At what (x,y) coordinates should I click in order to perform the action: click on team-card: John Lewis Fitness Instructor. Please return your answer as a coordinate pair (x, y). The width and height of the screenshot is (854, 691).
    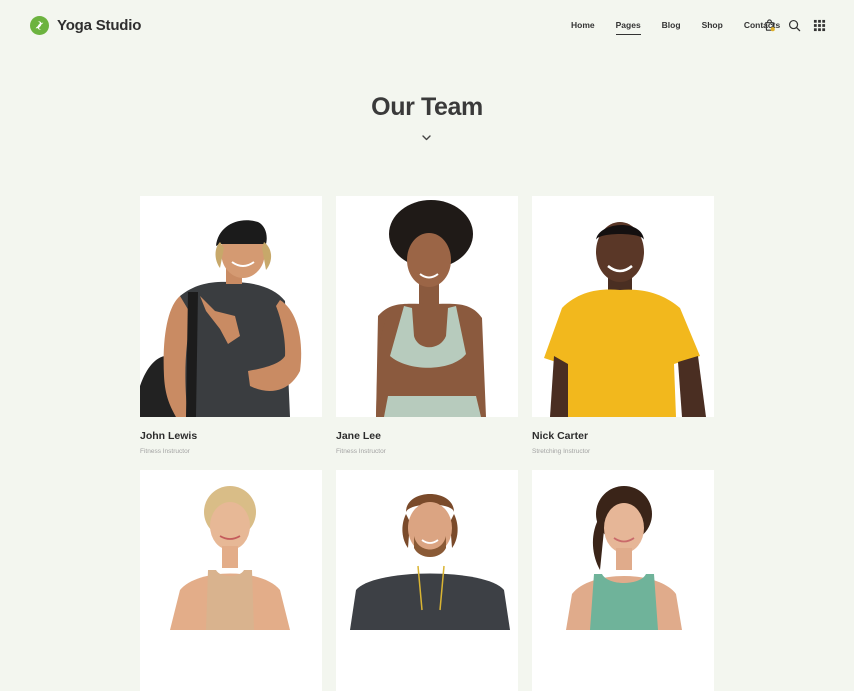
    Looking at the image, I should click on (231, 325).